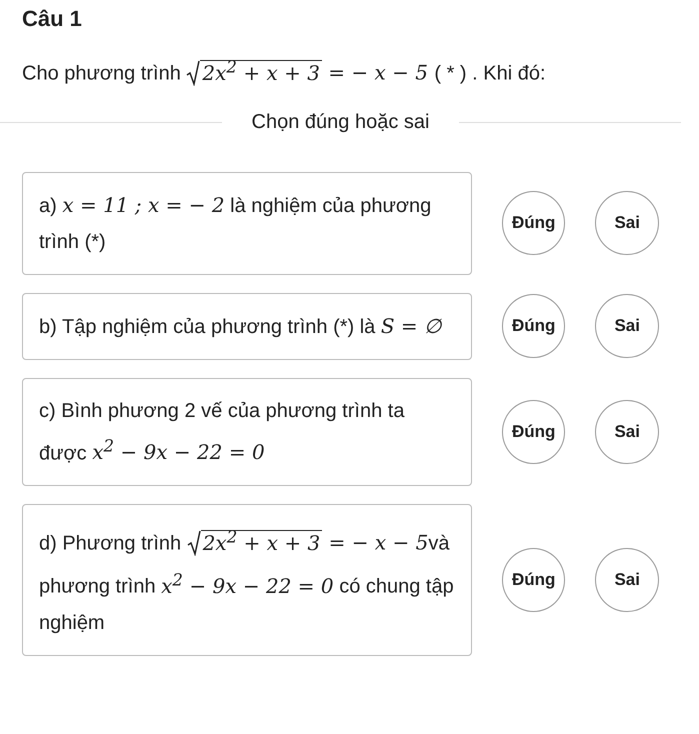 Image resolution: width=699 pixels, height=734 pixels. Describe the element at coordinates (247, 223) in the screenshot. I see `statement-card: a) x = 11 ; x = − 2 là nghiệm của phương trình (*)` at that location.